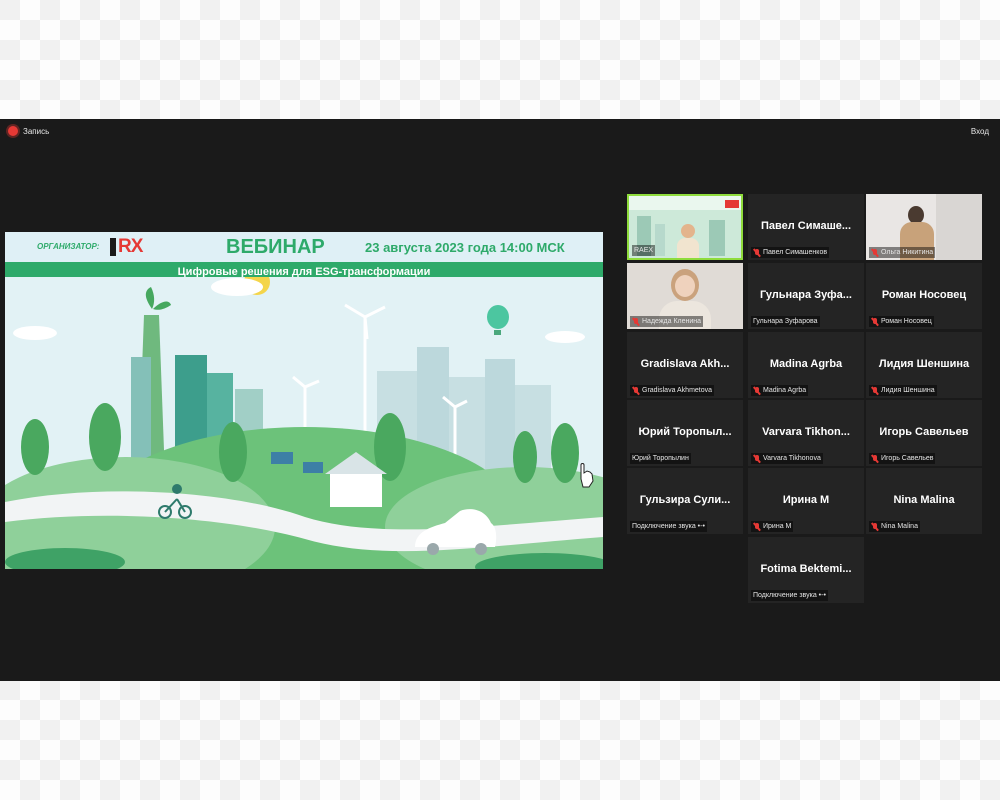 This screenshot has width=1000, height=800. I want to click on participant-name-label: Ольга Никитина, so click(902, 252).